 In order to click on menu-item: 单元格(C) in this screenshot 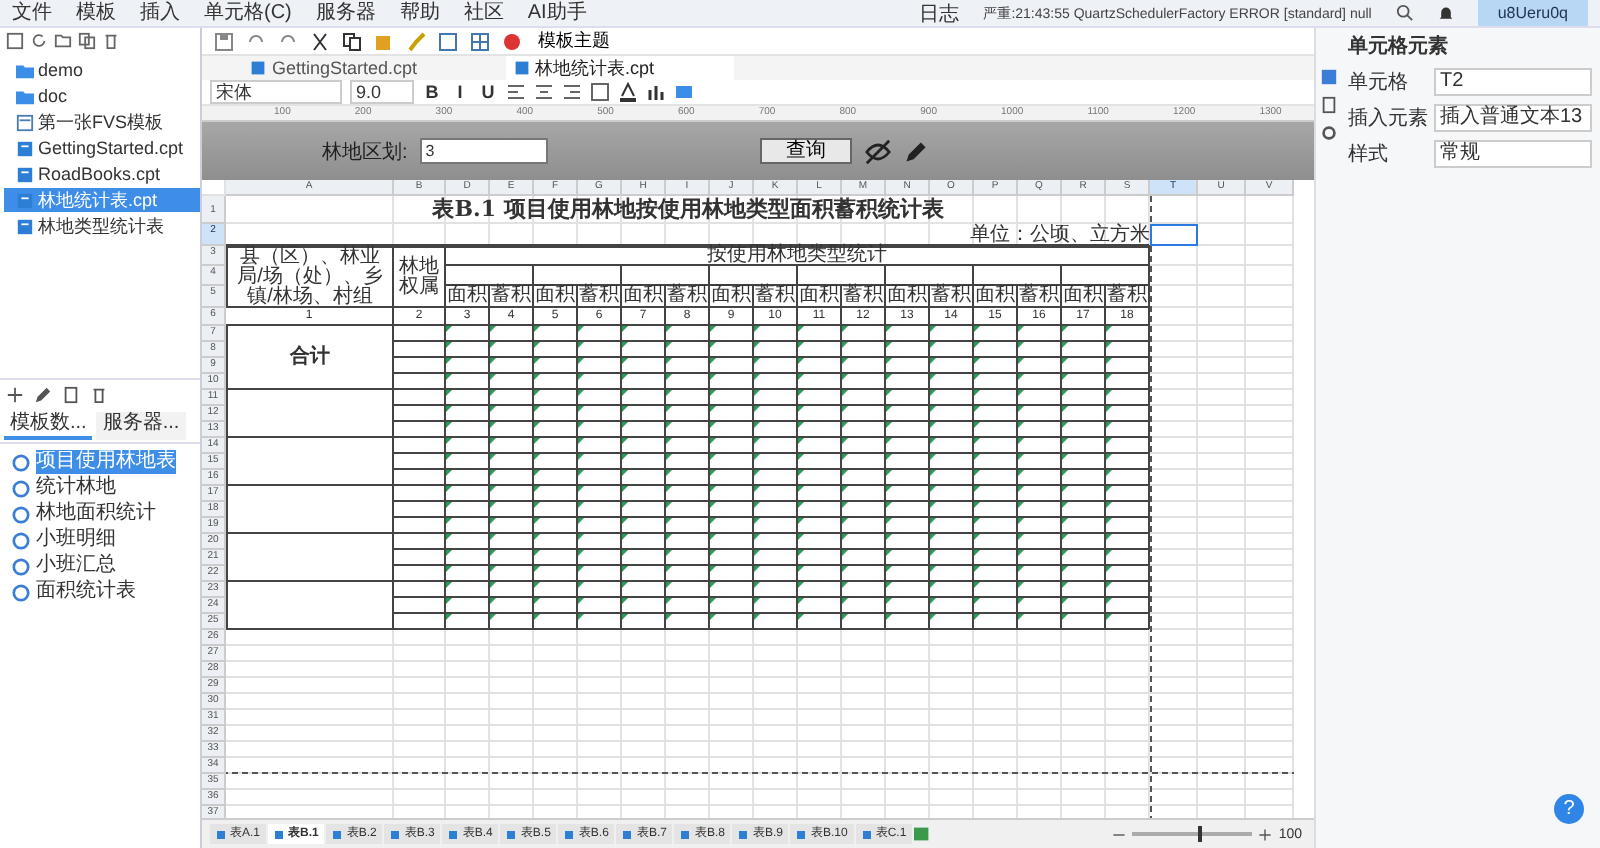, I will do `click(248, 13)`.